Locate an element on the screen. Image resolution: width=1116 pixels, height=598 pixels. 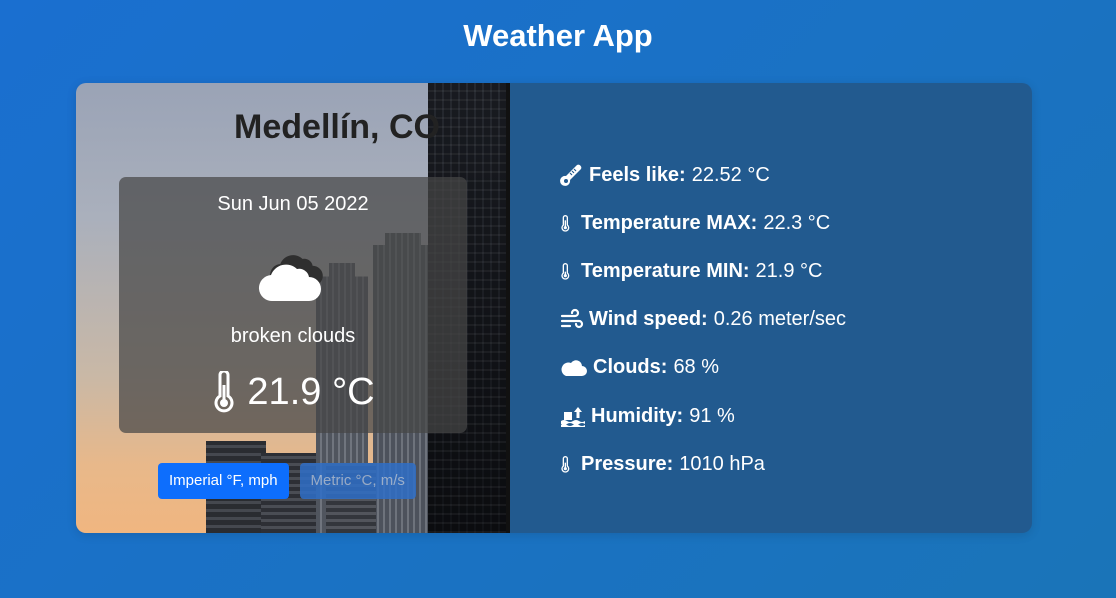
detail-value: 22.3 °C is located at coordinates (797, 222).